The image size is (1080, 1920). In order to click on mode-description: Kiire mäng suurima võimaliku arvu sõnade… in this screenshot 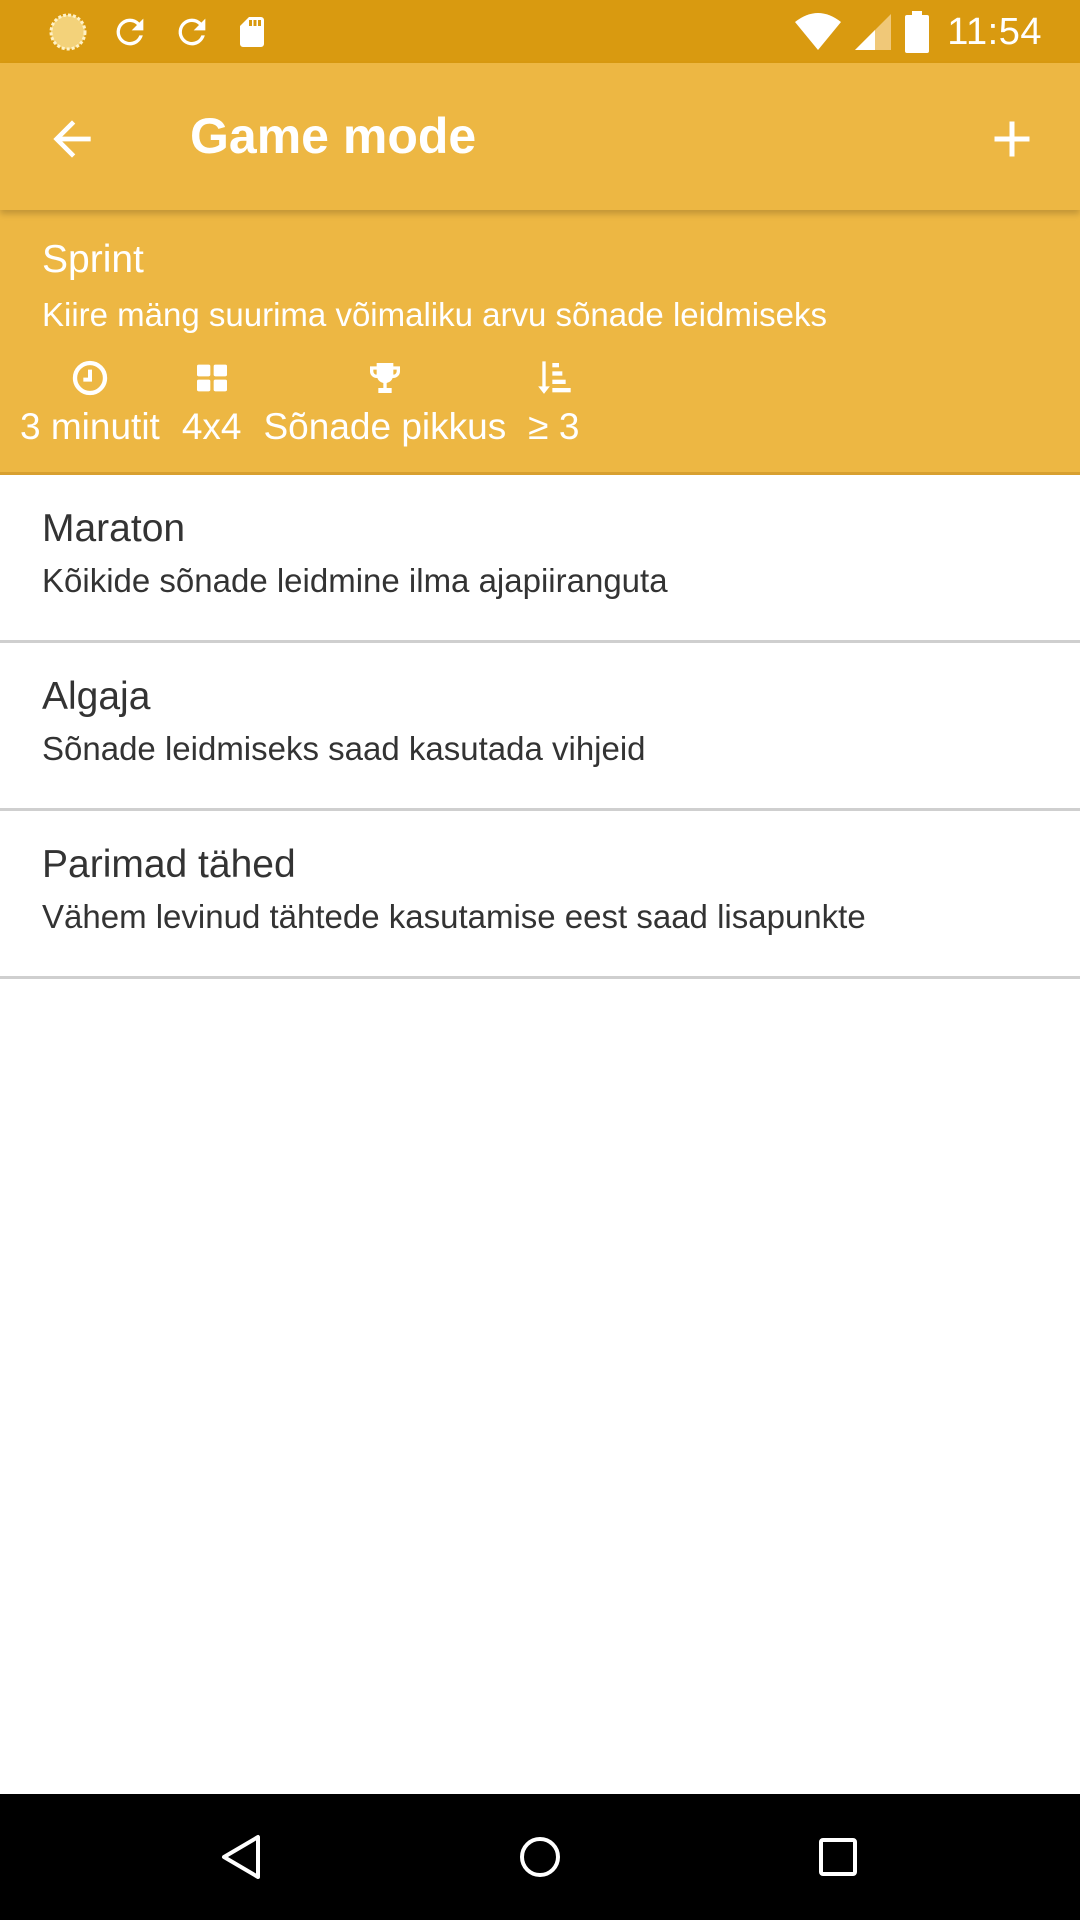, I will do `click(434, 314)`.